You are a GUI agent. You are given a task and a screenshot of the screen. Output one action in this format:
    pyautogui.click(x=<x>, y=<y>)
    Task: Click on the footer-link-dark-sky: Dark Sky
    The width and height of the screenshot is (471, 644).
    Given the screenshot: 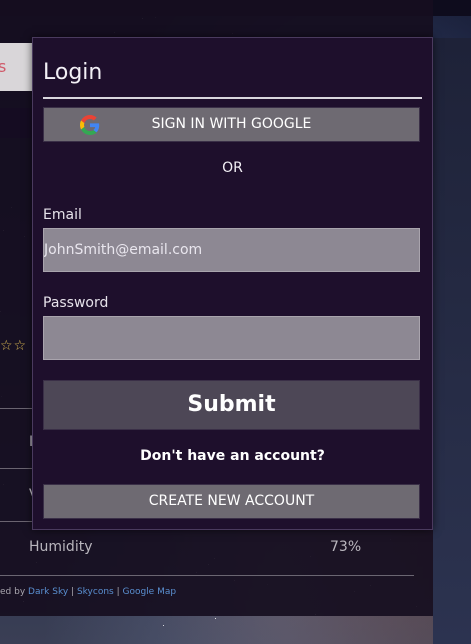 What is the action you would take?
    pyautogui.click(x=48, y=592)
    